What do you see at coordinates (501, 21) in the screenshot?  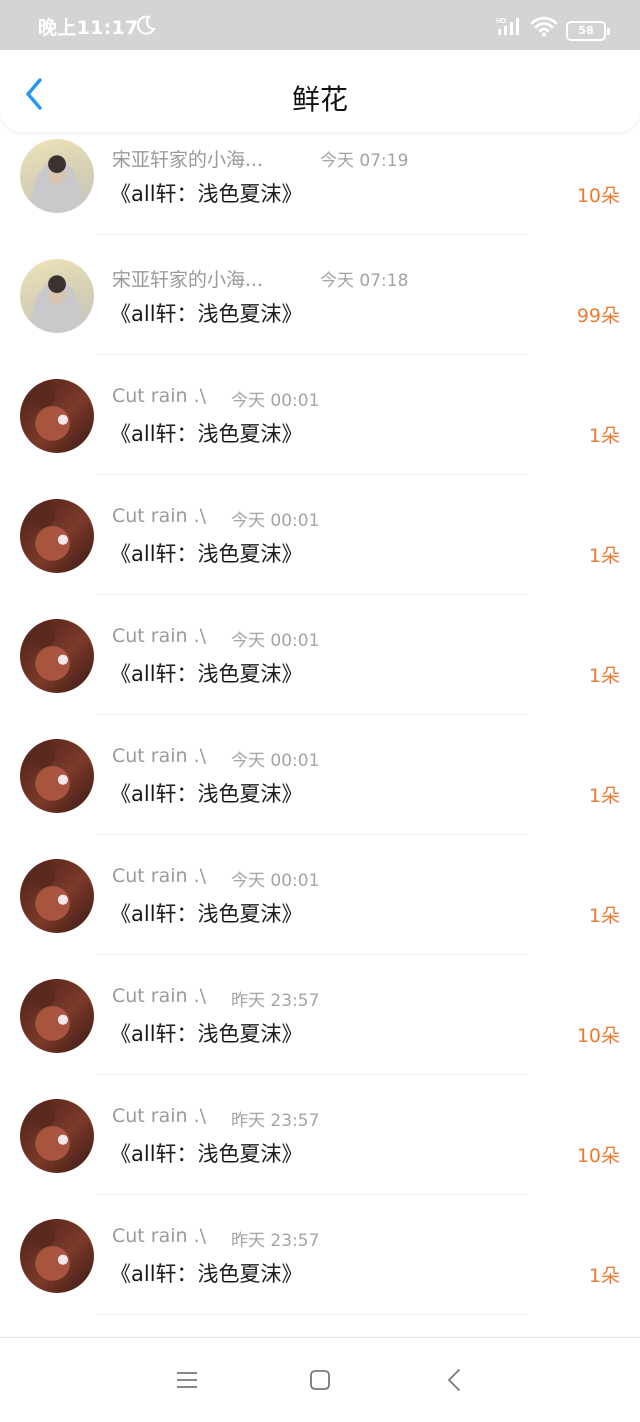 I see `svg-text: HD` at bounding box center [501, 21].